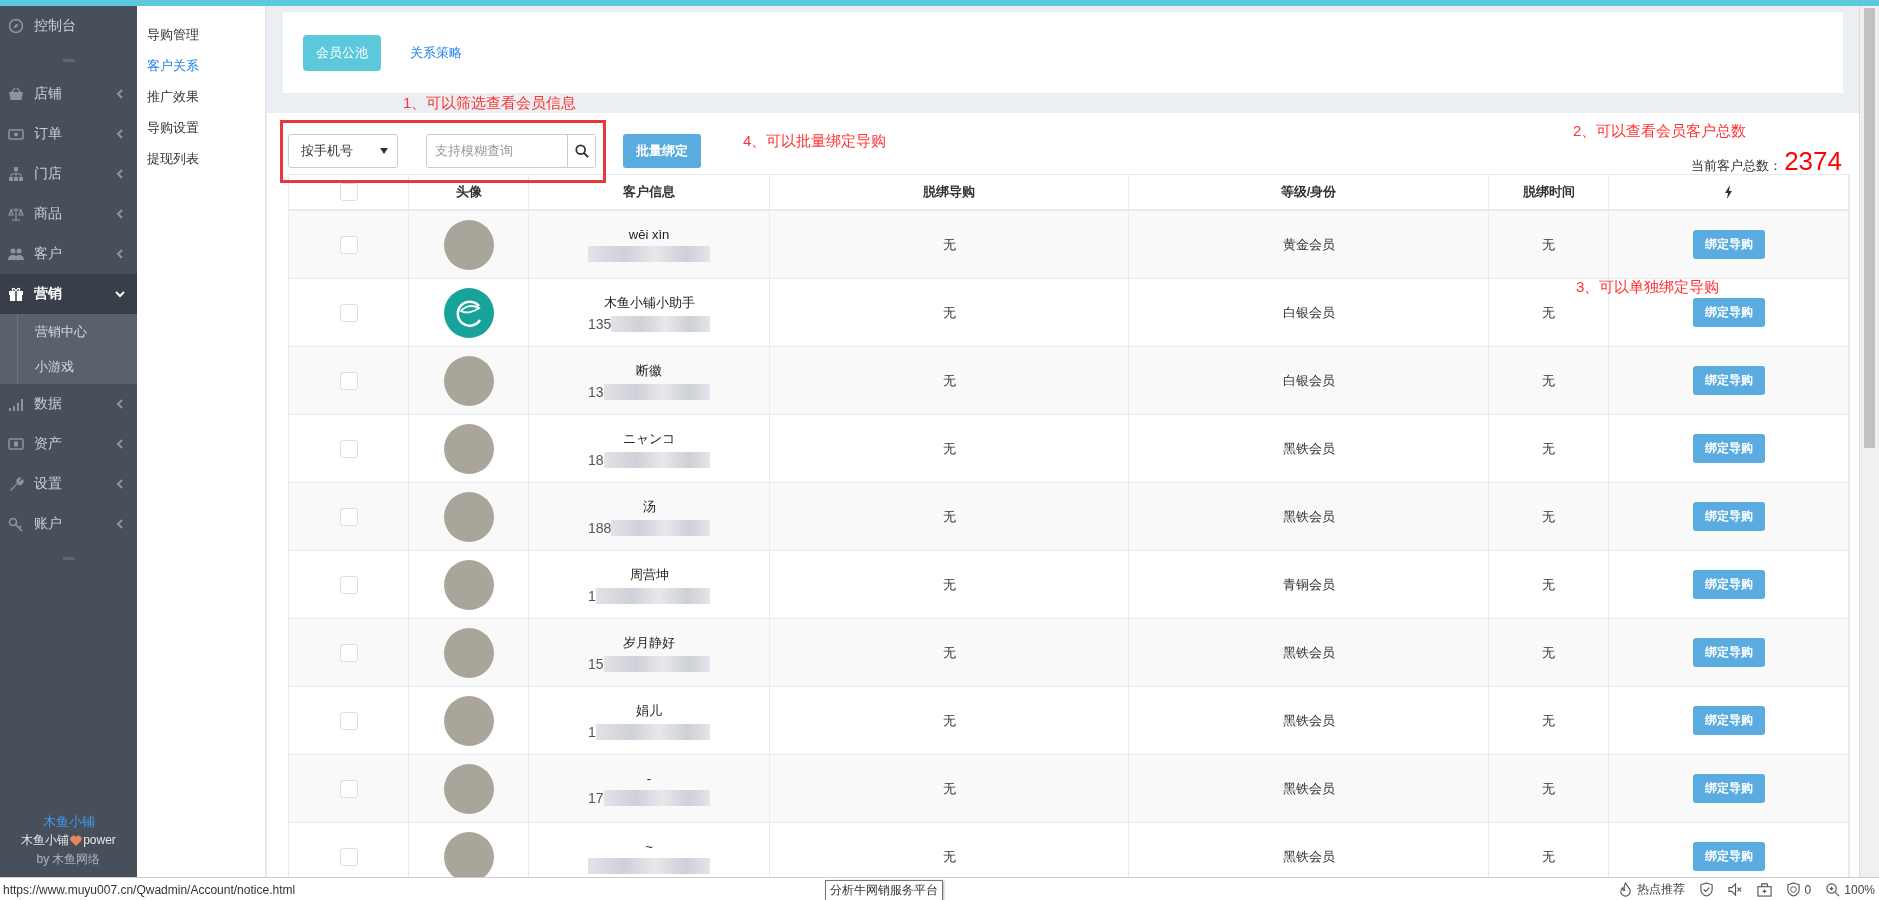  What do you see at coordinates (1625, 889) in the screenshot?
I see `flame-icon` at bounding box center [1625, 889].